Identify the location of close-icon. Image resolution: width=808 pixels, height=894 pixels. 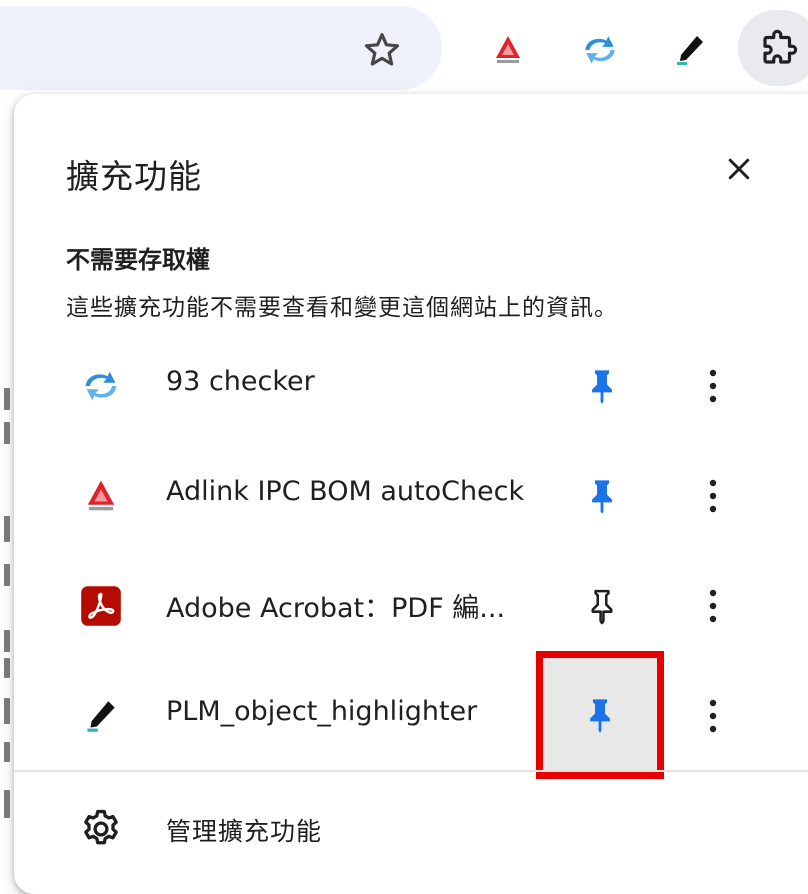
(739, 169).